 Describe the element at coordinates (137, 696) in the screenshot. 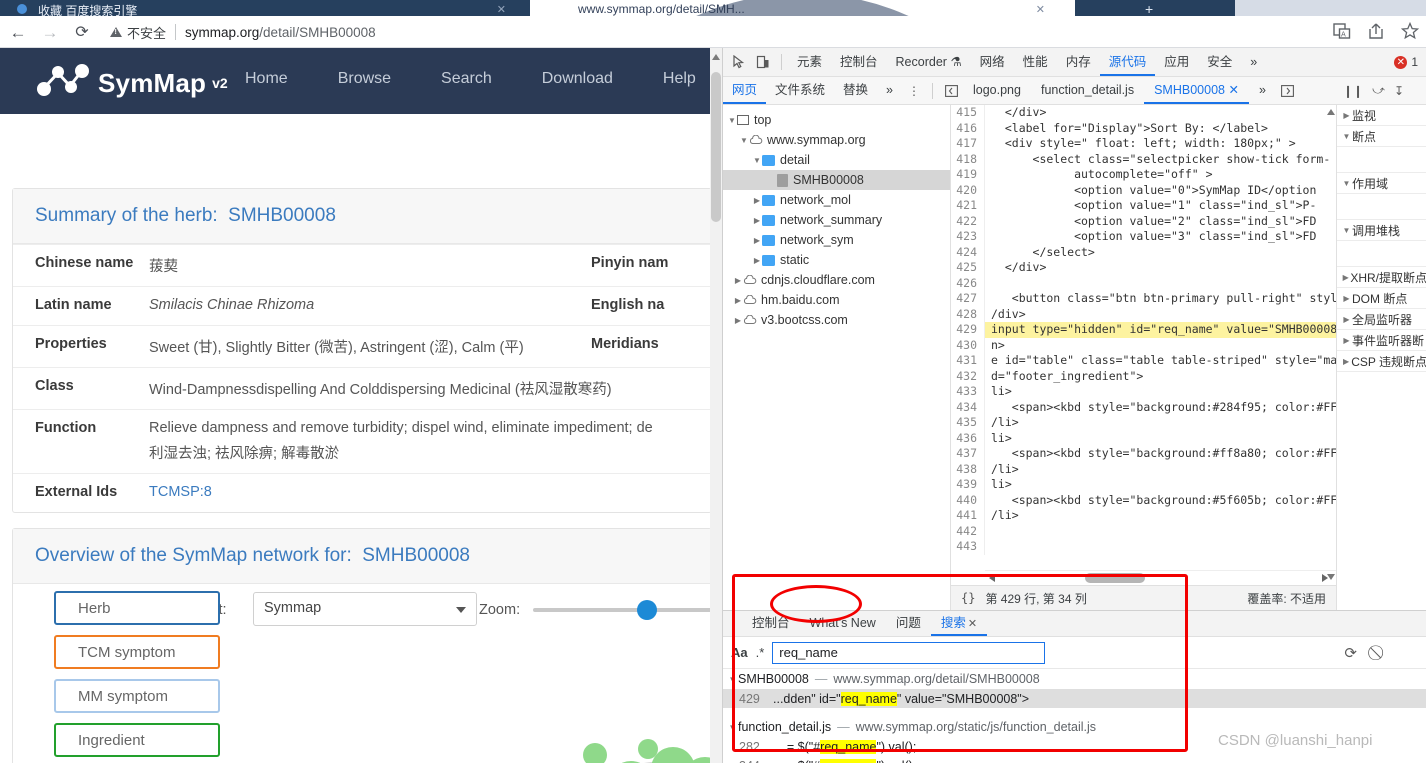

I see `legend-button-mm-symptom: MM symptom` at that location.